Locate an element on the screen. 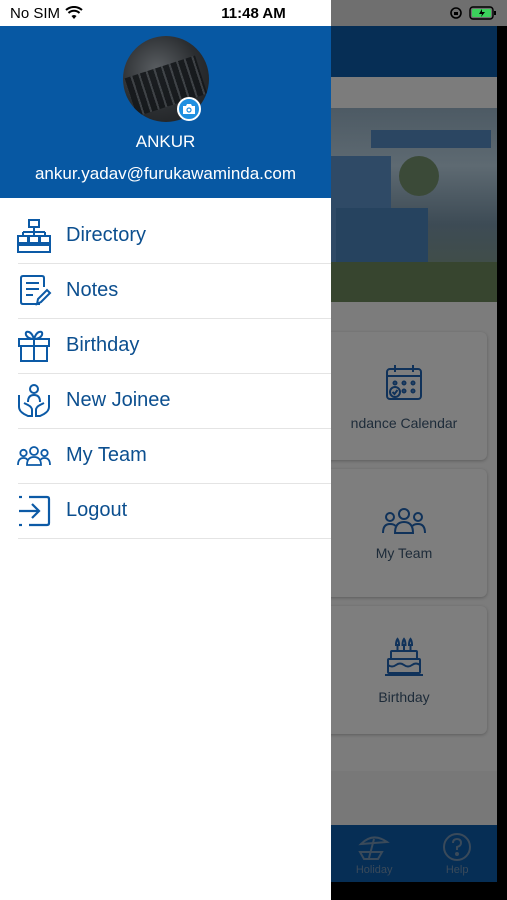 The image size is (507, 900). background-card-birthday: Birthday is located at coordinates (409, 670).